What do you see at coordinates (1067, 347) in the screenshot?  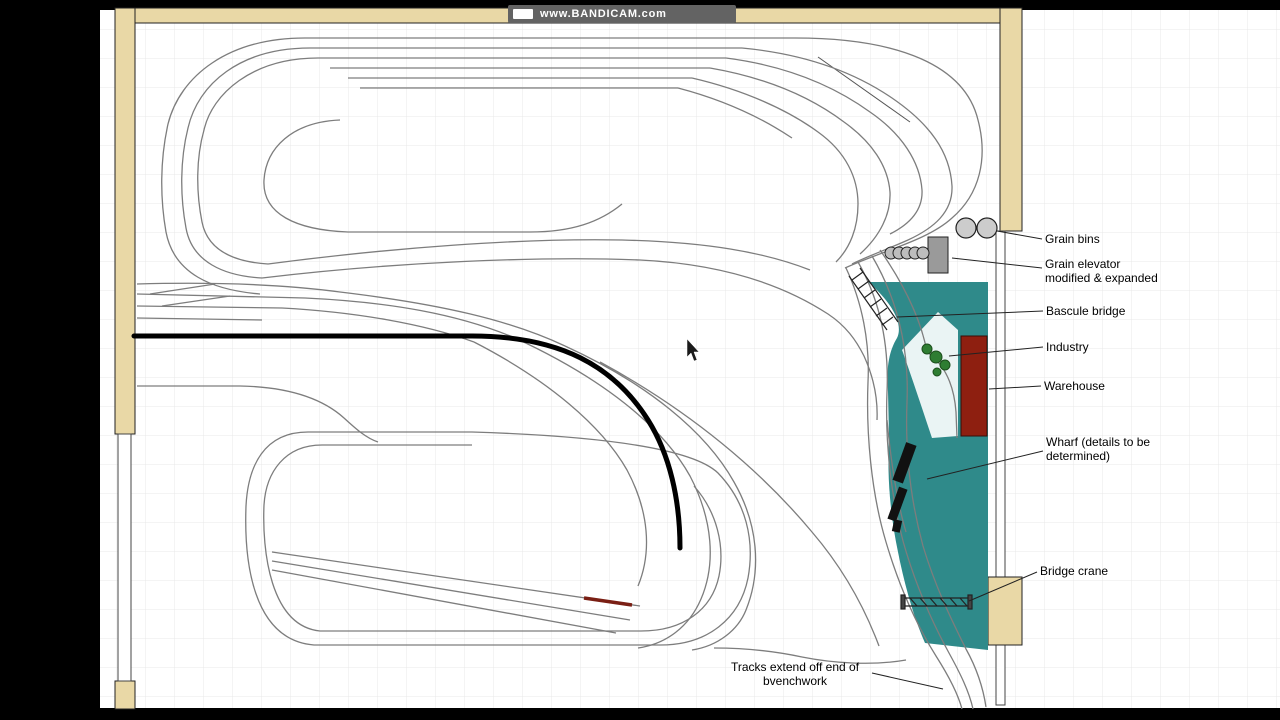 I see `label-industry: Industry` at bounding box center [1067, 347].